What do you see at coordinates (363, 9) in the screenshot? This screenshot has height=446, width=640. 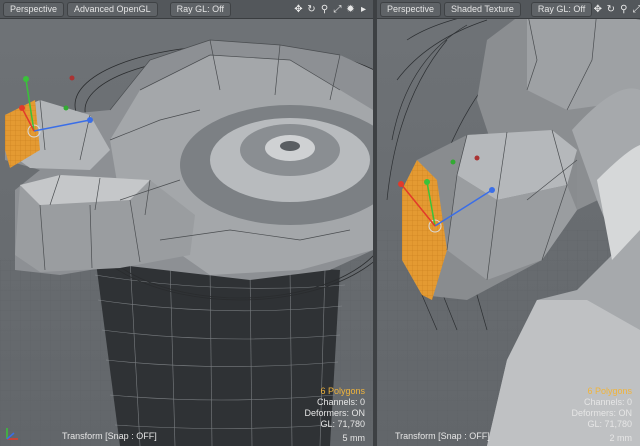 I see `chevron-right-icon: ▸` at bounding box center [363, 9].